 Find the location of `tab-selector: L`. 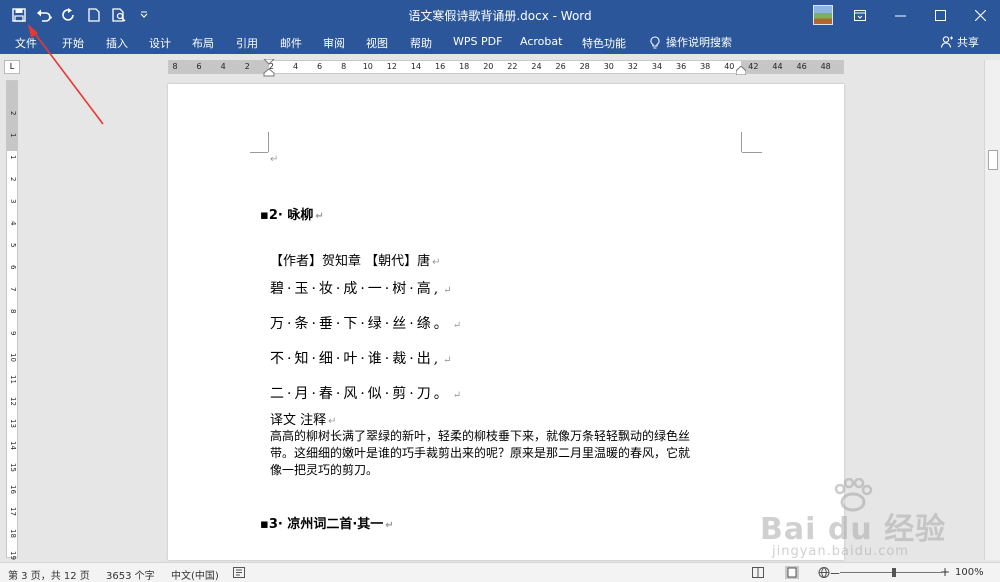

tab-selector: L is located at coordinates (12, 67).